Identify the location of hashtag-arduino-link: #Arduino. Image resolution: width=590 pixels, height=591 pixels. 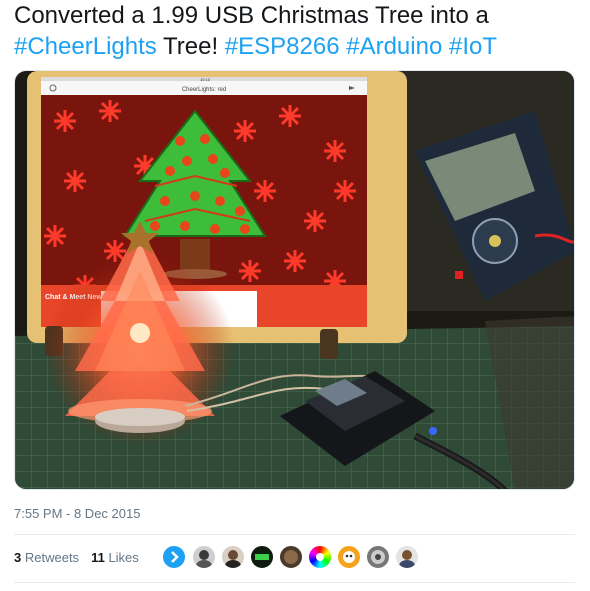
(394, 46).